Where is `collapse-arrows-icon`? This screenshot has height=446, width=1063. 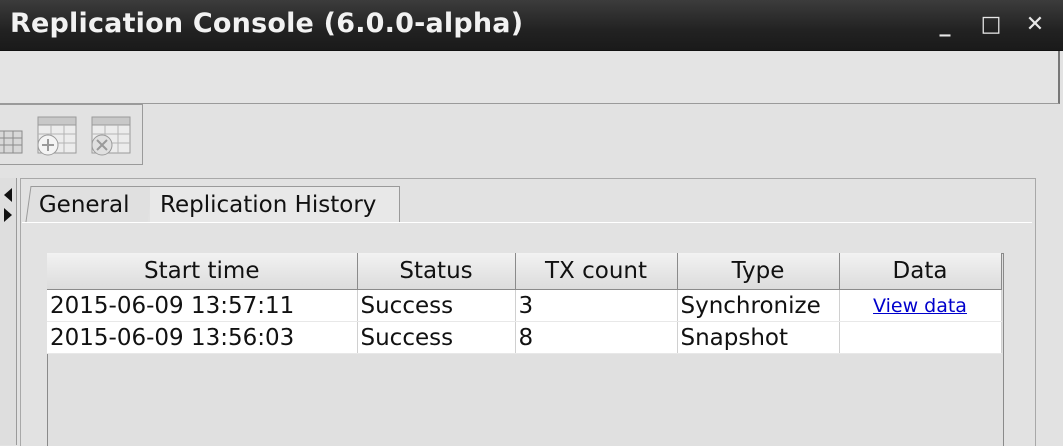
collapse-arrows-icon is located at coordinates (8, 214).